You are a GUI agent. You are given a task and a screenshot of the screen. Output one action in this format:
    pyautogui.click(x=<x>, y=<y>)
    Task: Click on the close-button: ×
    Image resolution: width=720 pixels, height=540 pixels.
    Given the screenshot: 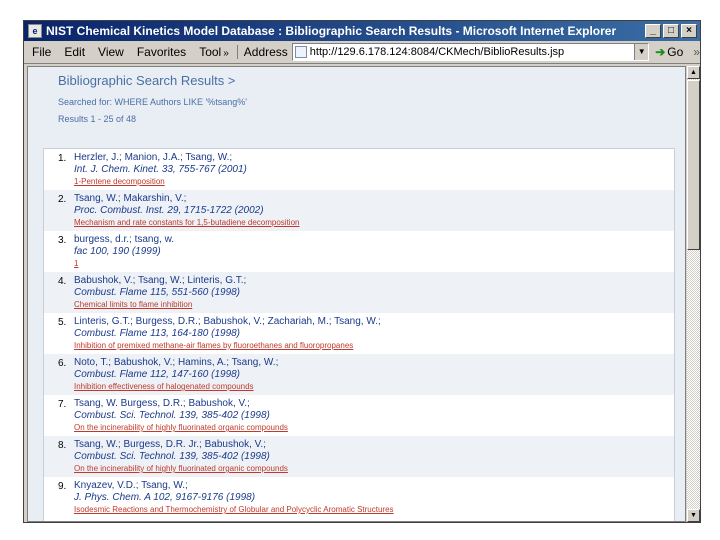 What is the action you would take?
    pyautogui.click(x=689, y=31)
    